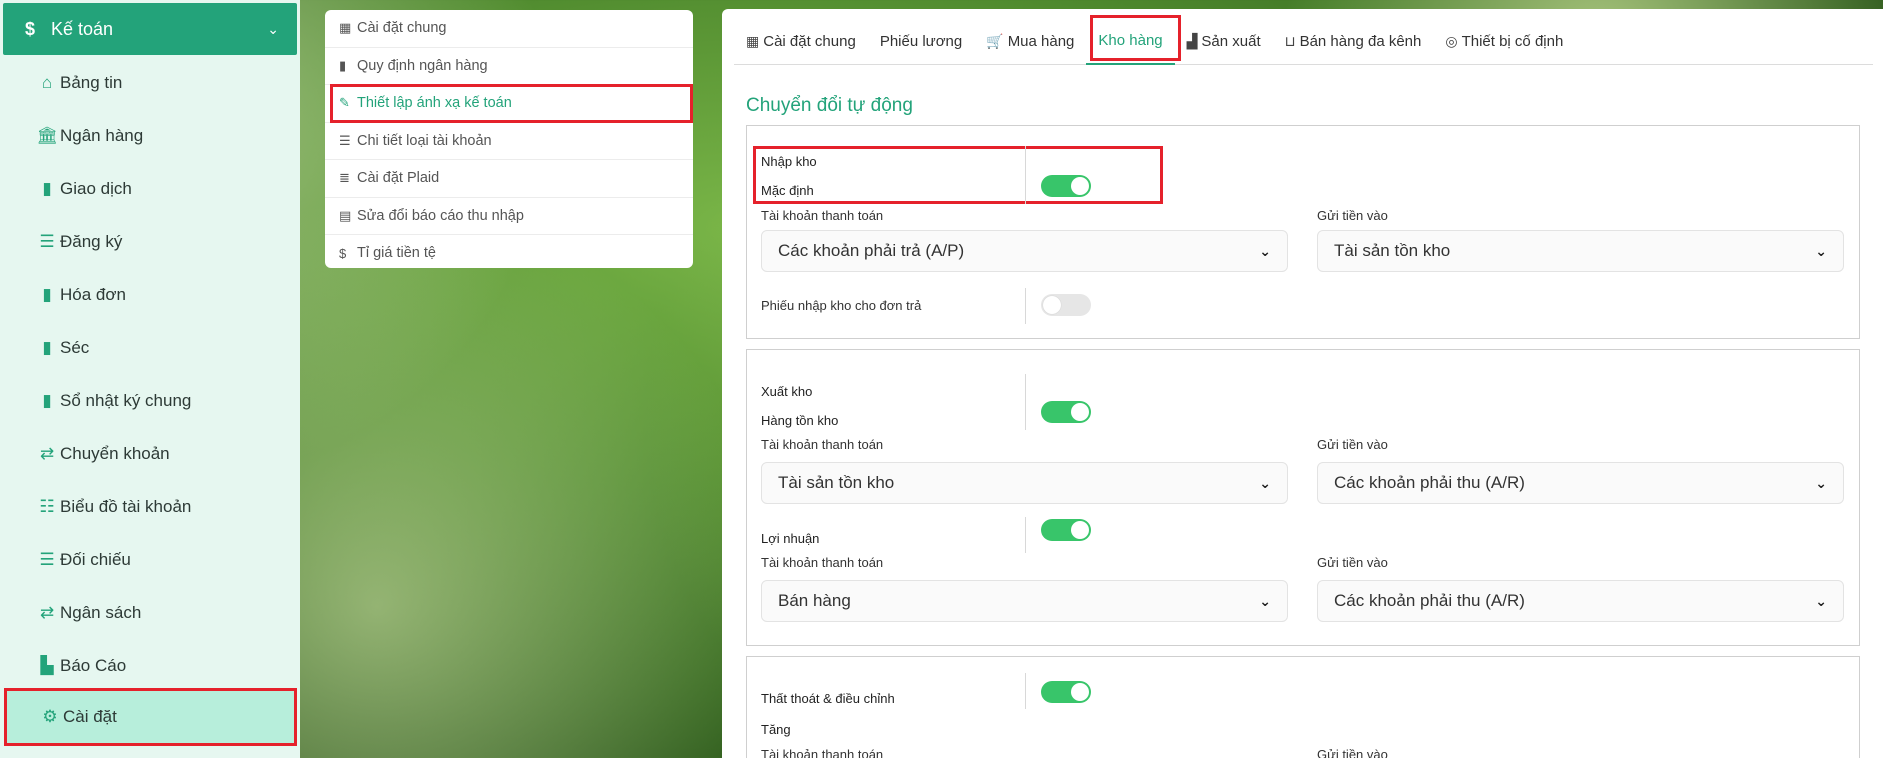  Describe the element at coordinates (1392, 250) in the screenshot. I see `select-value: Tài sản tồn kho` at that location.